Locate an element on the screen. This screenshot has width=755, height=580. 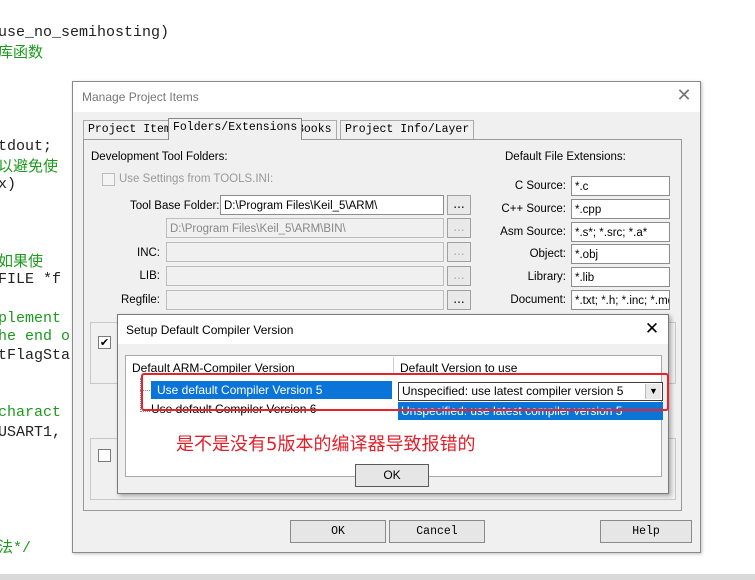
col-header-compiler: Default ARM-Compiler Version is located at coordinates (213, 368).